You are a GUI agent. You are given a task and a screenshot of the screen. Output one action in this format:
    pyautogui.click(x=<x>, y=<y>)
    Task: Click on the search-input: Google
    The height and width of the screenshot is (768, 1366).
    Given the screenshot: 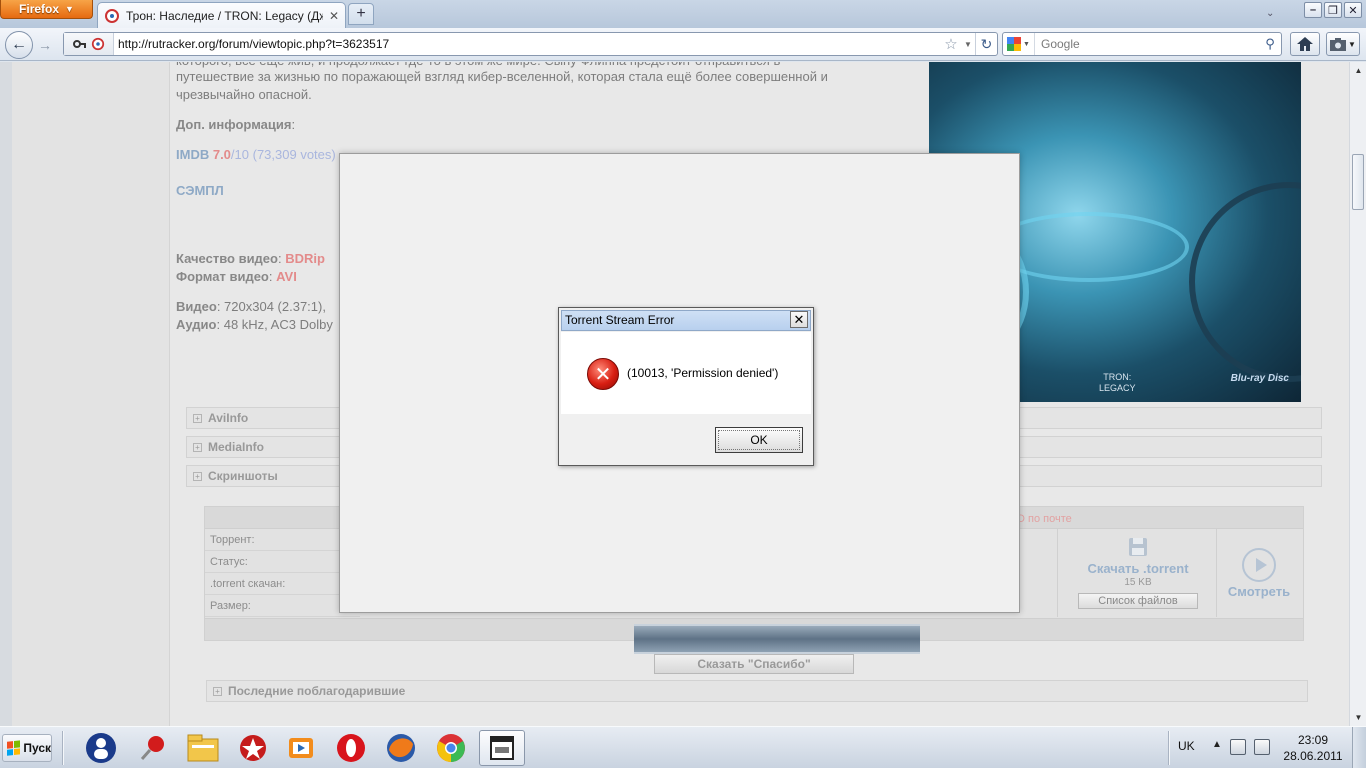 What is the action you would take?
    pyautogui.click(x=1147, y=44)
    